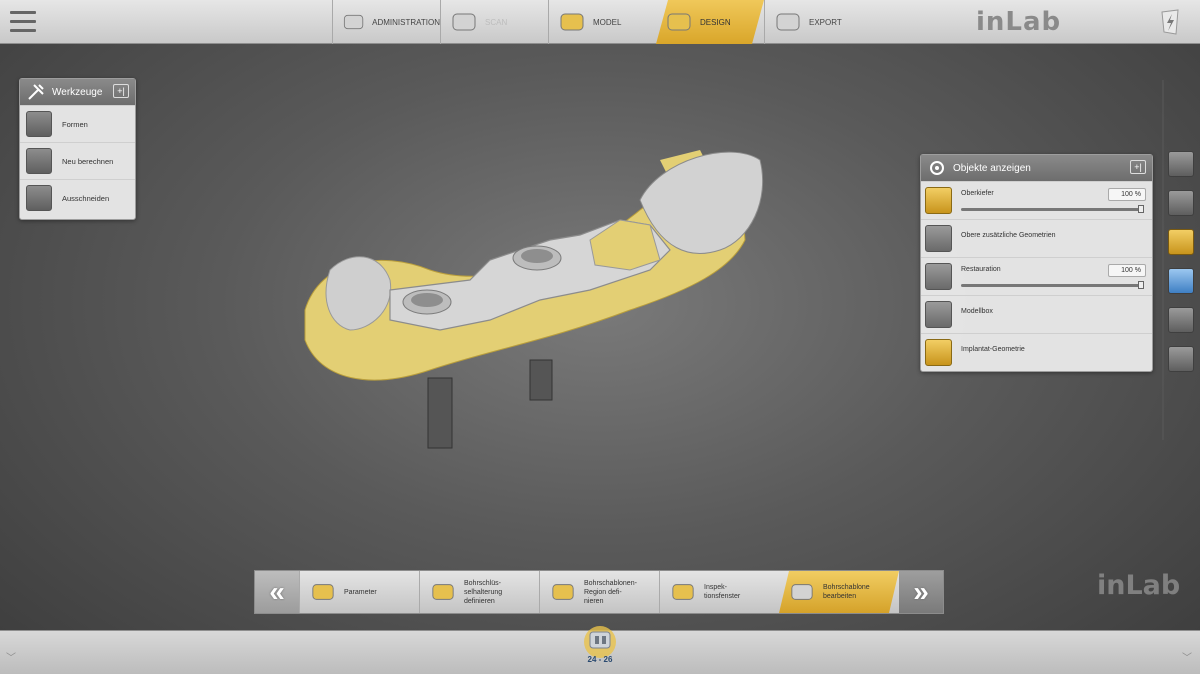 Image resolution: width=1200 pixels, height=674 pixels. I want to click on object-label: Implantat-Geometrie, so click(993, 349).